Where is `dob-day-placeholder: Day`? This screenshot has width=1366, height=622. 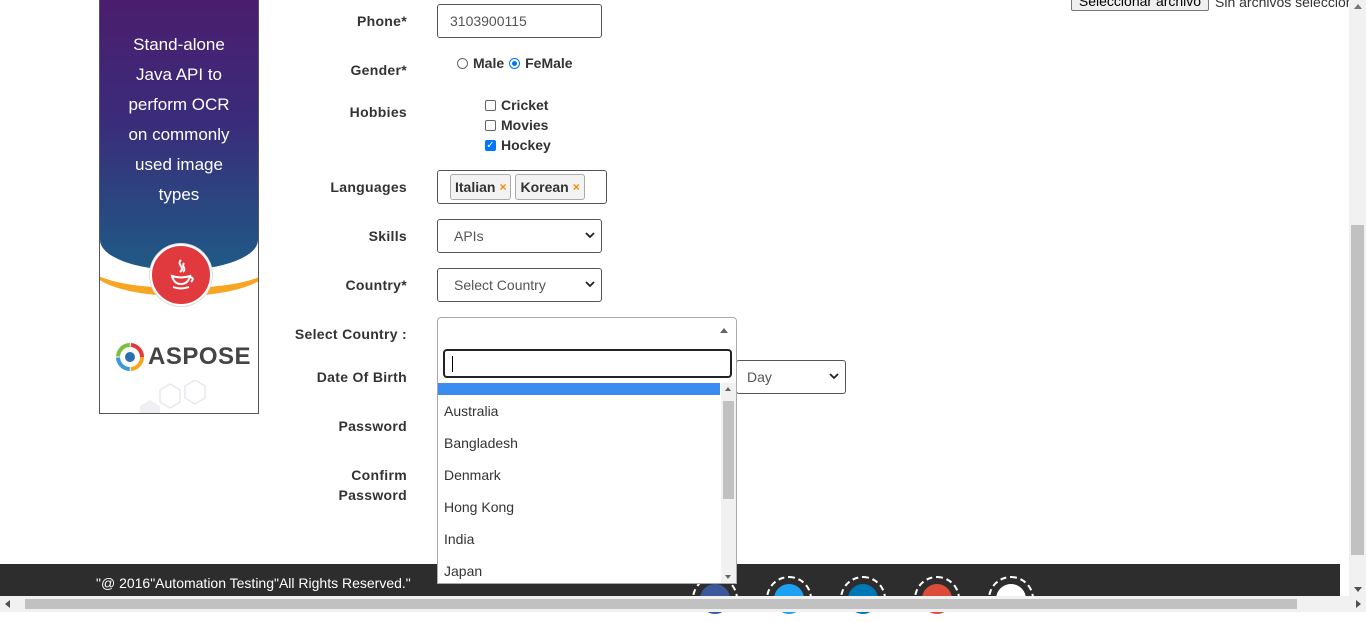 dob-day-placeholder: Day is located at coordinates (759, 377).